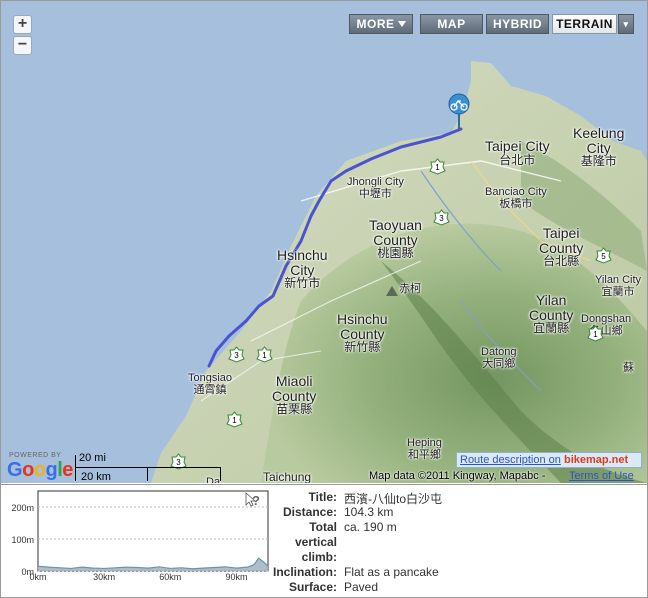 The height and width of the screenshot is (598, 648). What do you see at coordinates (561, 247) in the screenshot?
I see `place-label: Taipei County 台北縣` at bounding box center [561, 247].